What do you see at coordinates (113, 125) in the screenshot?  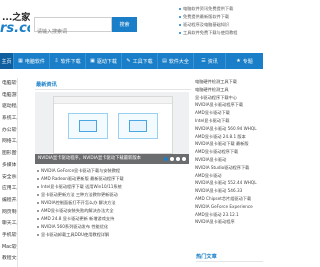 I see `carousel-image` at bounding box center [113, 125].